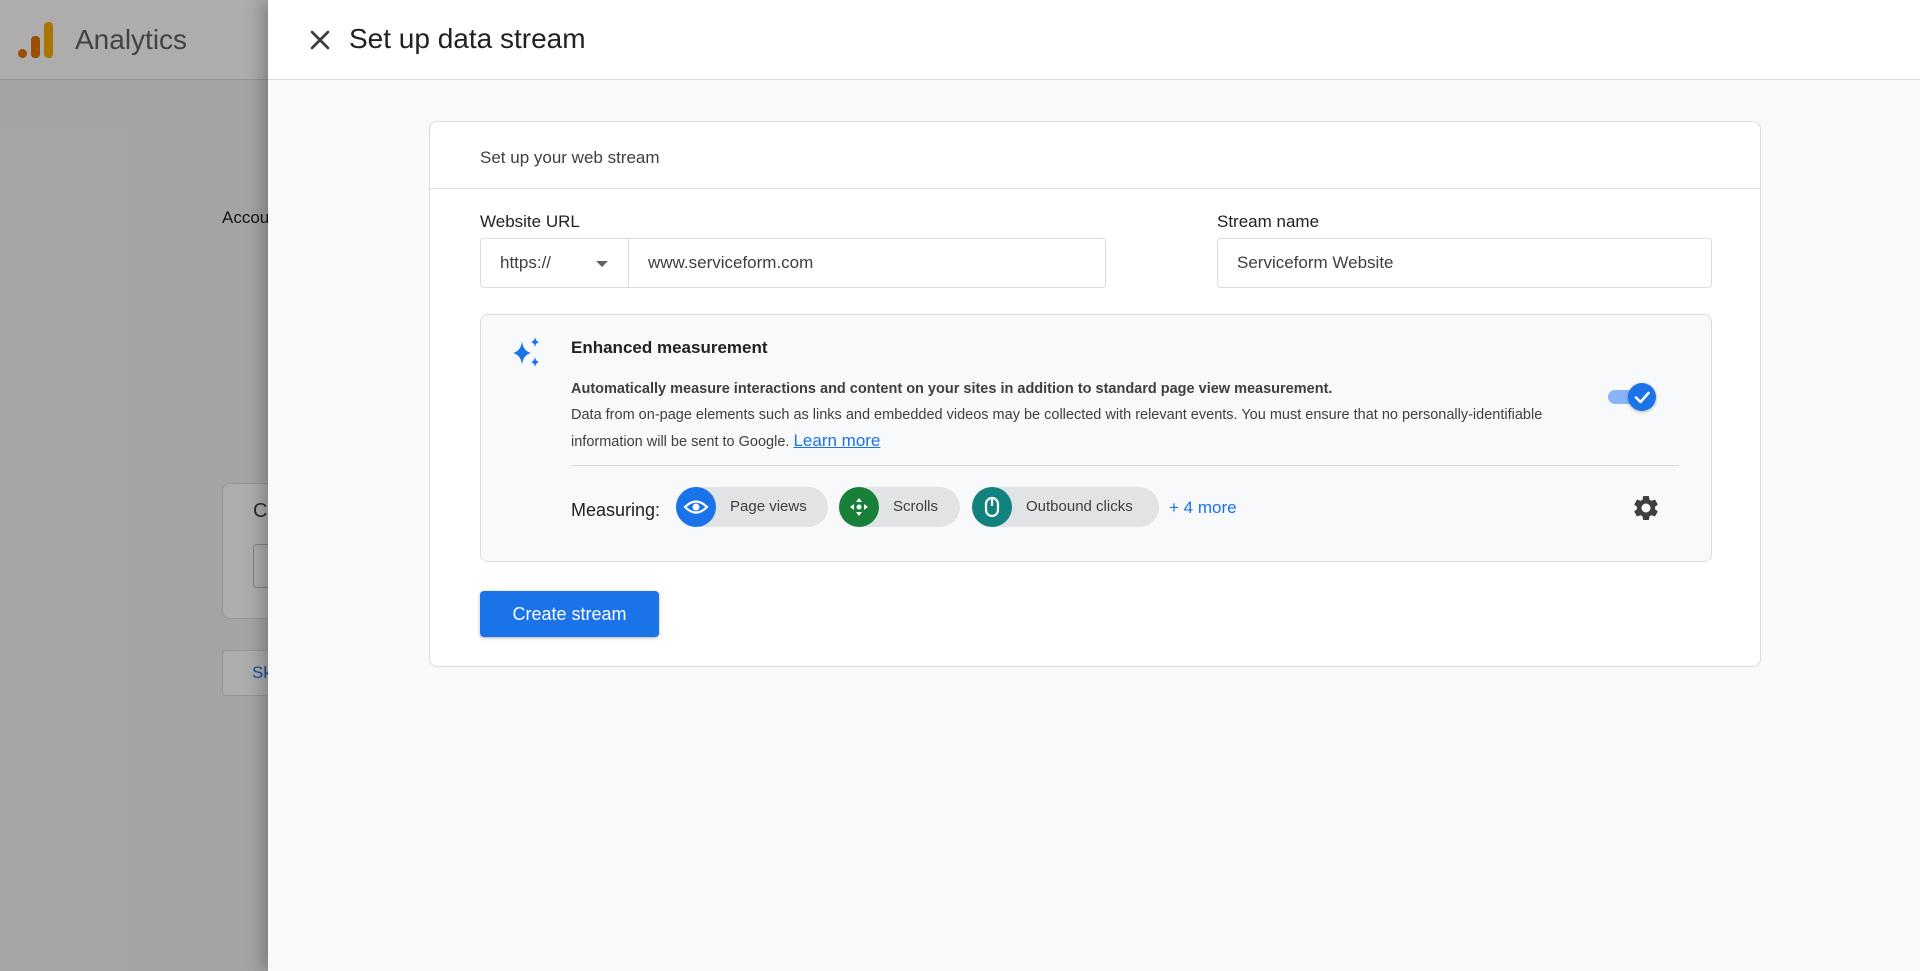 The height and width of the screenshot is (971, 1920). I want to click on toggle-thumb, so click(1642, 397).